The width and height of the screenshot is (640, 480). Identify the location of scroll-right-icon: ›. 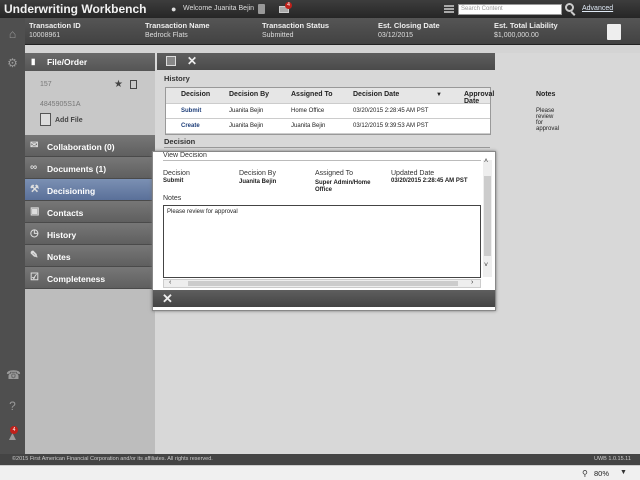
(472, 282).